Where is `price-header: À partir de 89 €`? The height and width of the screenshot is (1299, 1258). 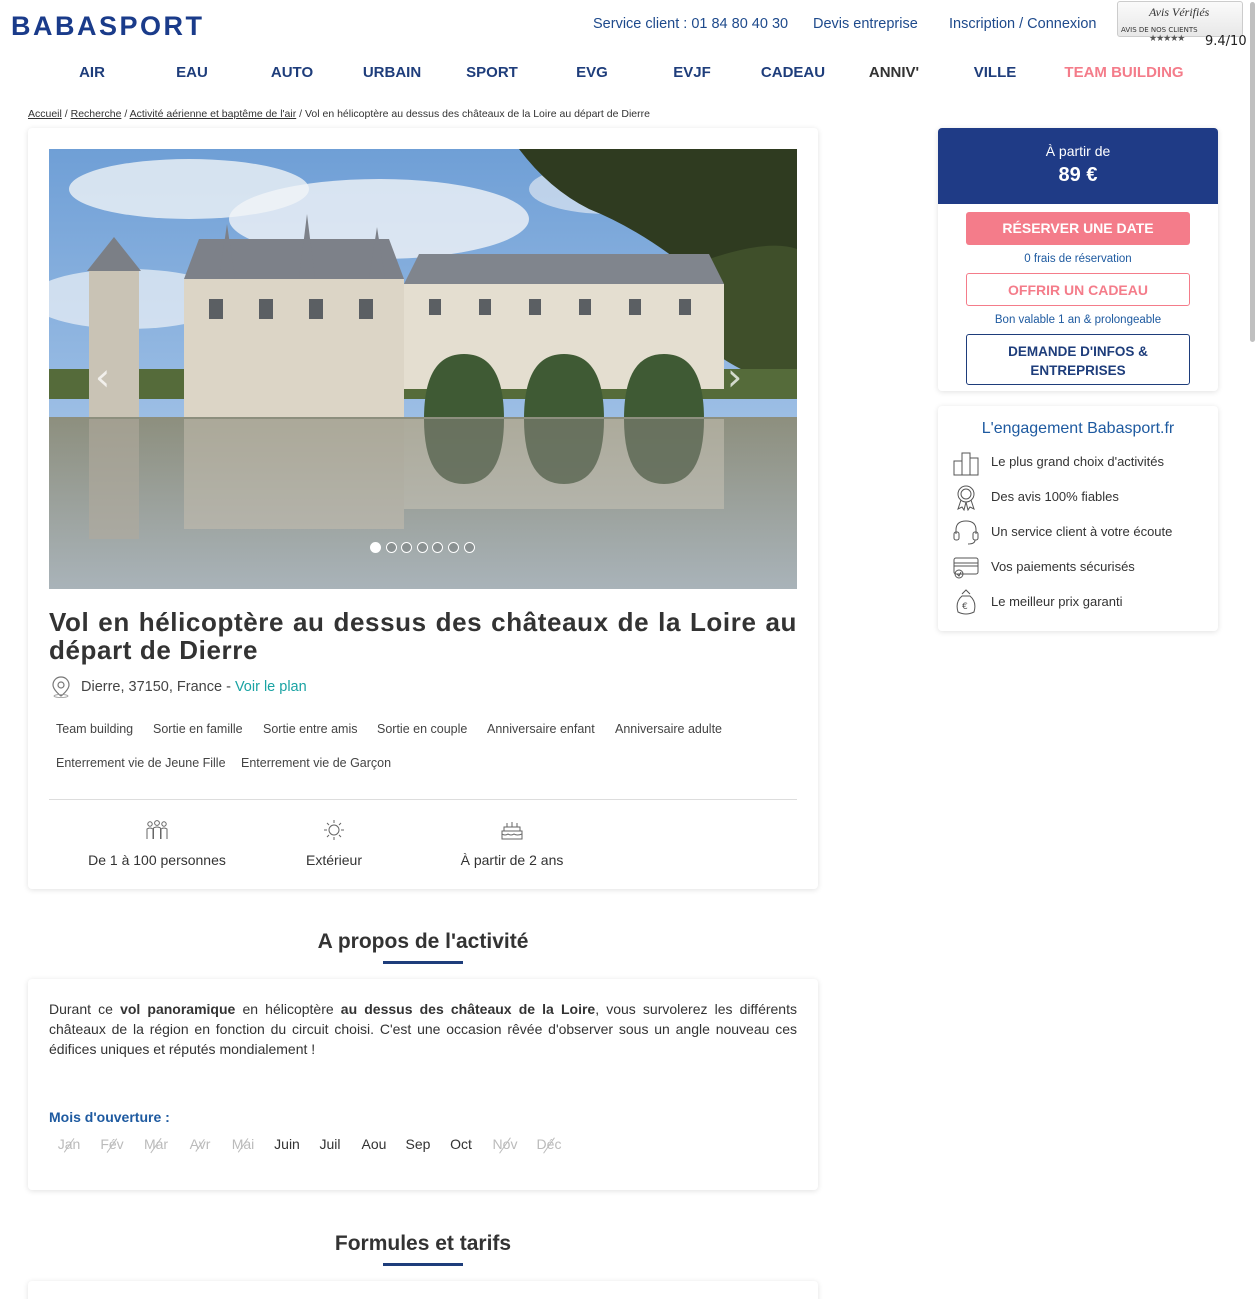 price-header: À partir de 89 € is located at coordinates (1078, 166).